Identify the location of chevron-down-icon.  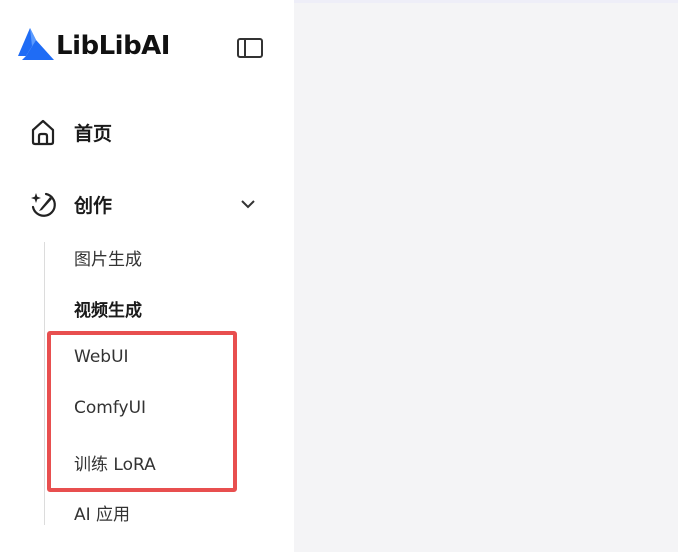
(248, 204).